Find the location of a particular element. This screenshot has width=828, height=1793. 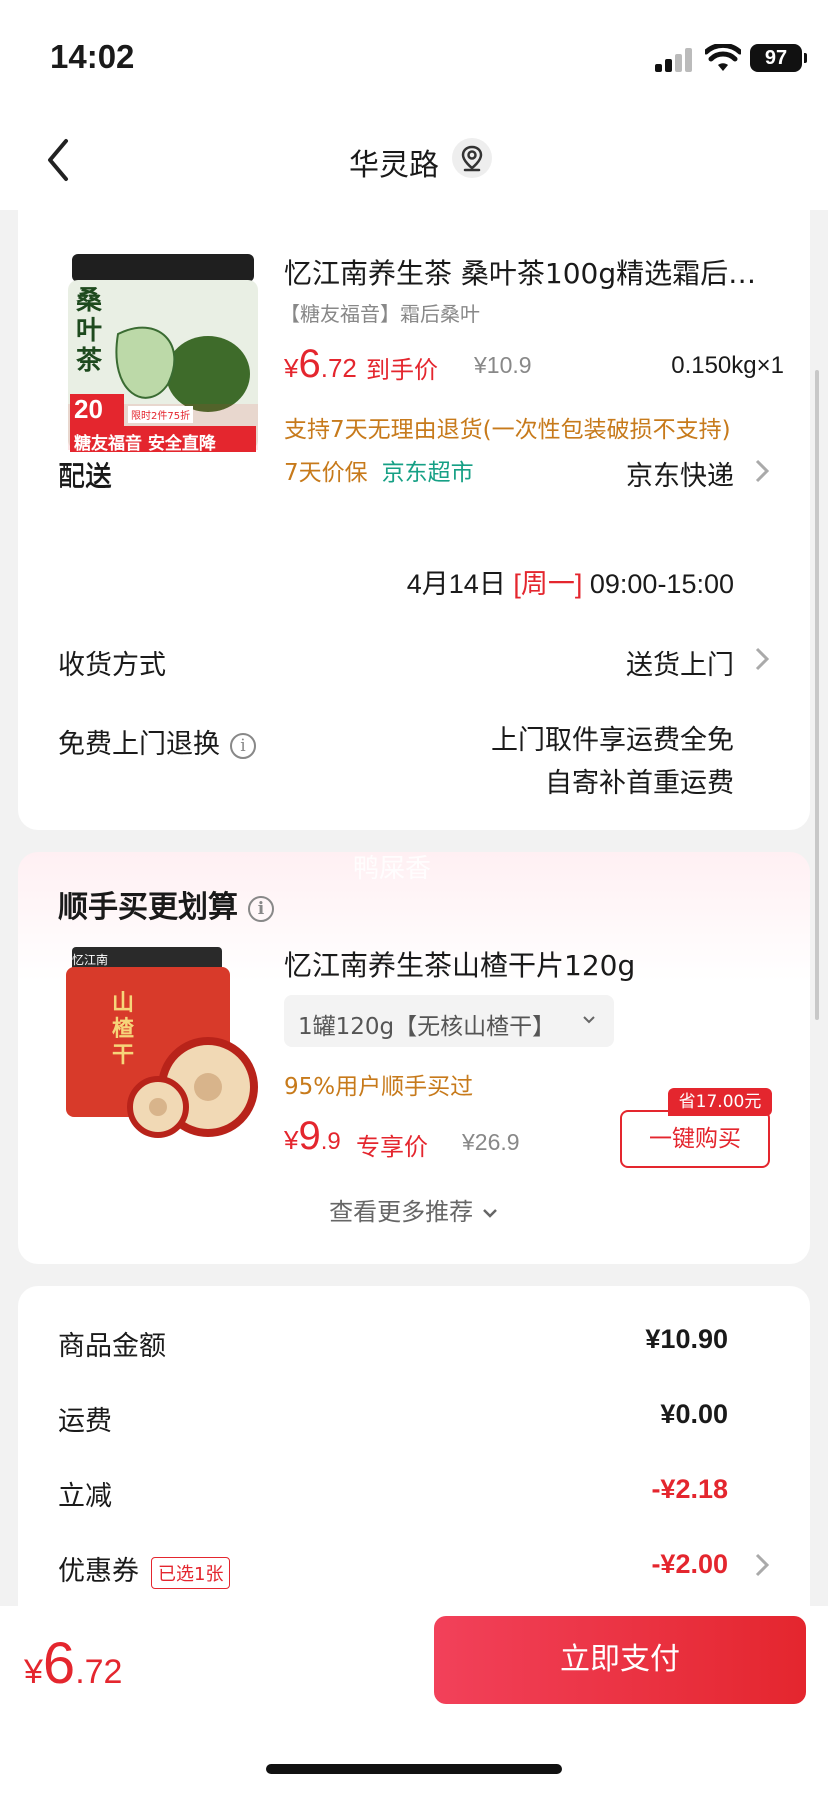

service-tags: 7天价保 京东超市 is located at coordinates (379, 470).